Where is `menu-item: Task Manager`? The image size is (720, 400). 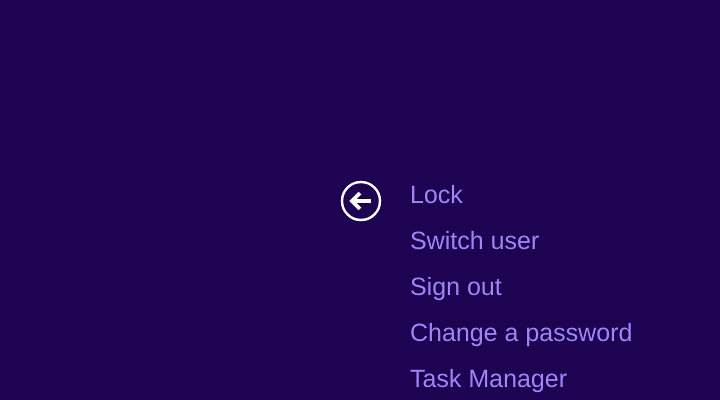 menu-item: Task Manager is located at coordinates (489, 378).